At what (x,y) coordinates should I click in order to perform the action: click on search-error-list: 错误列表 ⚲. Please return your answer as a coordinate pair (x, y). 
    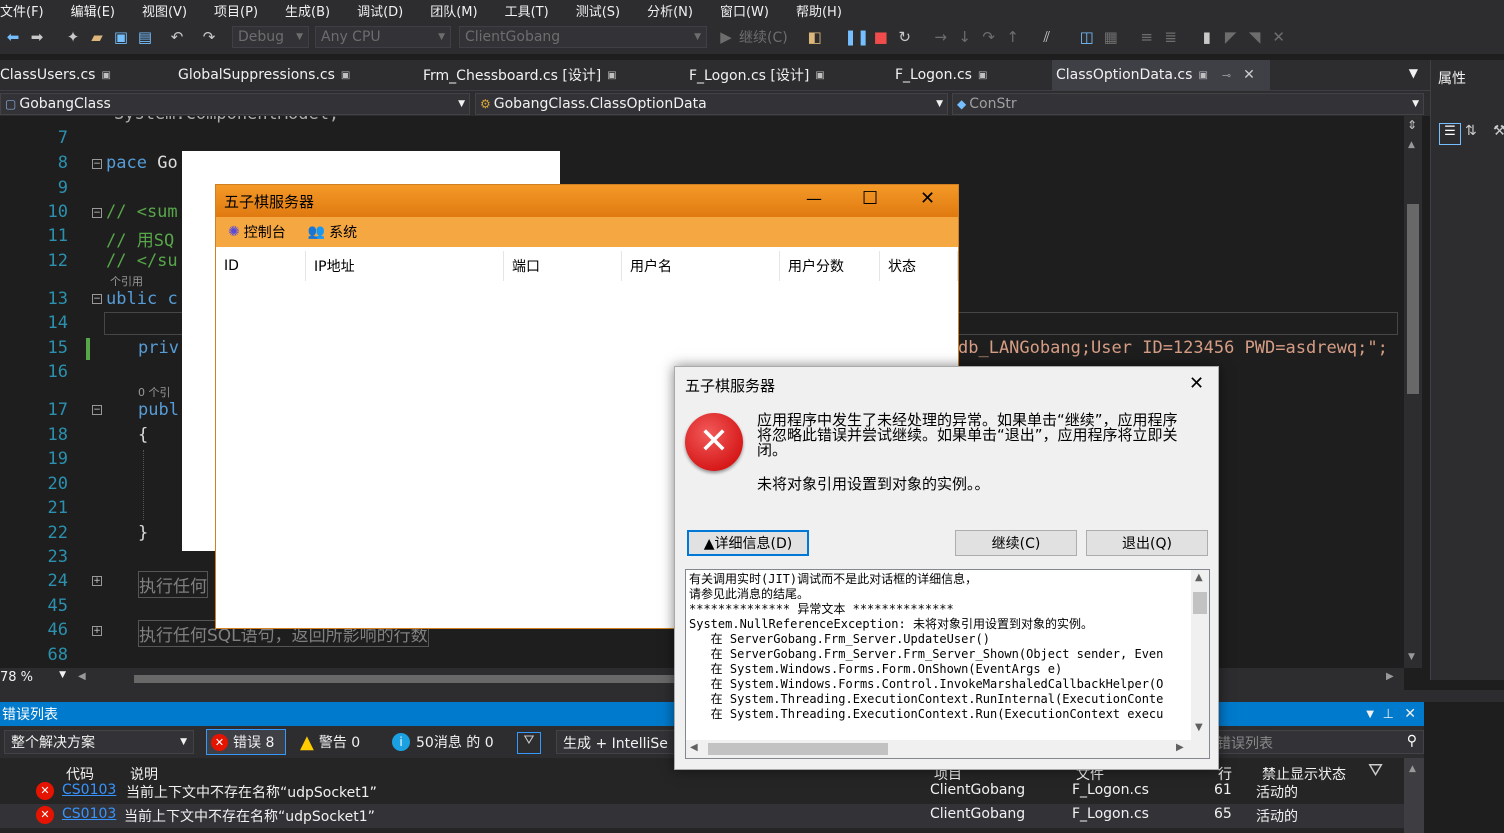
    Looking at the image, I should click on (1317, 742).